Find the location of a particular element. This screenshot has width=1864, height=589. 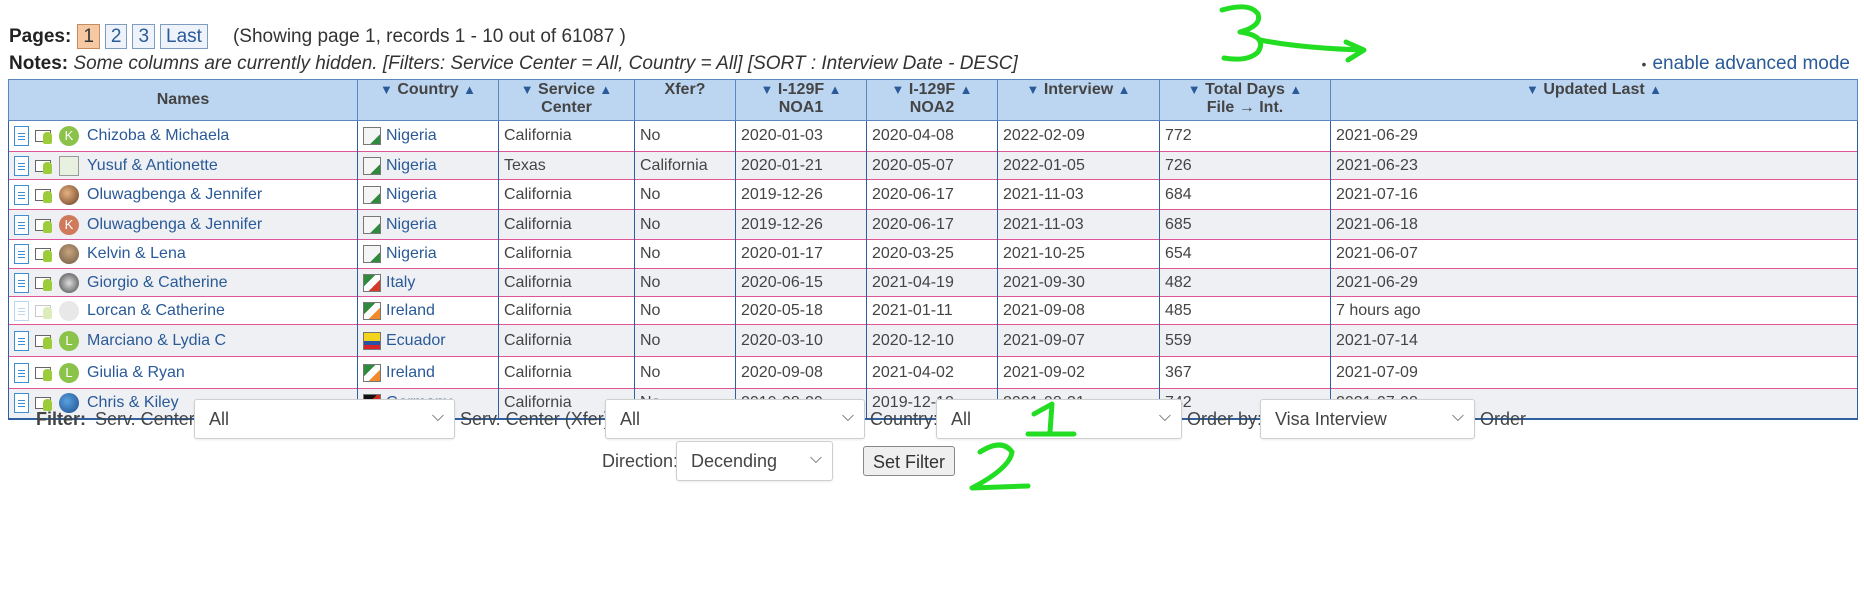

country-cell: Nigeria is located at coordinates (428, 194).